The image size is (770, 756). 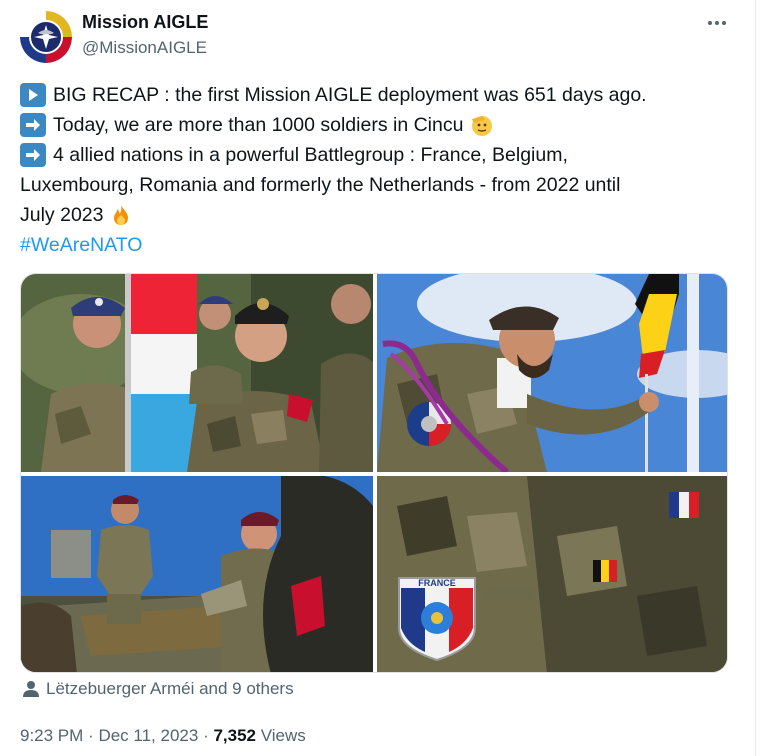 What do you see at coordinates (378, 245) in the screenshot?
I see `tweet-line-6: #WeAreNATO` at bounding box center [378, 245].